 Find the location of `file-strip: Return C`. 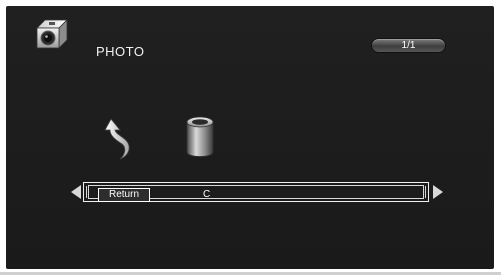

file-strip: Return C is located at coordinates (256, 192).